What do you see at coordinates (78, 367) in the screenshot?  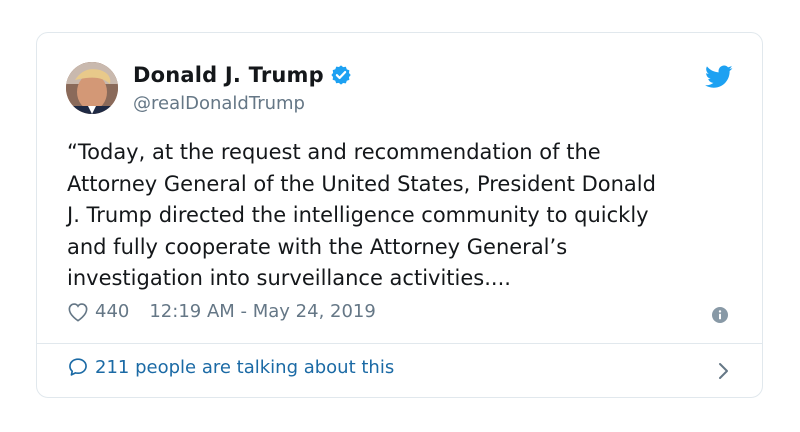 I see `speech-bubble-icon` at bounding box center [78, 367].